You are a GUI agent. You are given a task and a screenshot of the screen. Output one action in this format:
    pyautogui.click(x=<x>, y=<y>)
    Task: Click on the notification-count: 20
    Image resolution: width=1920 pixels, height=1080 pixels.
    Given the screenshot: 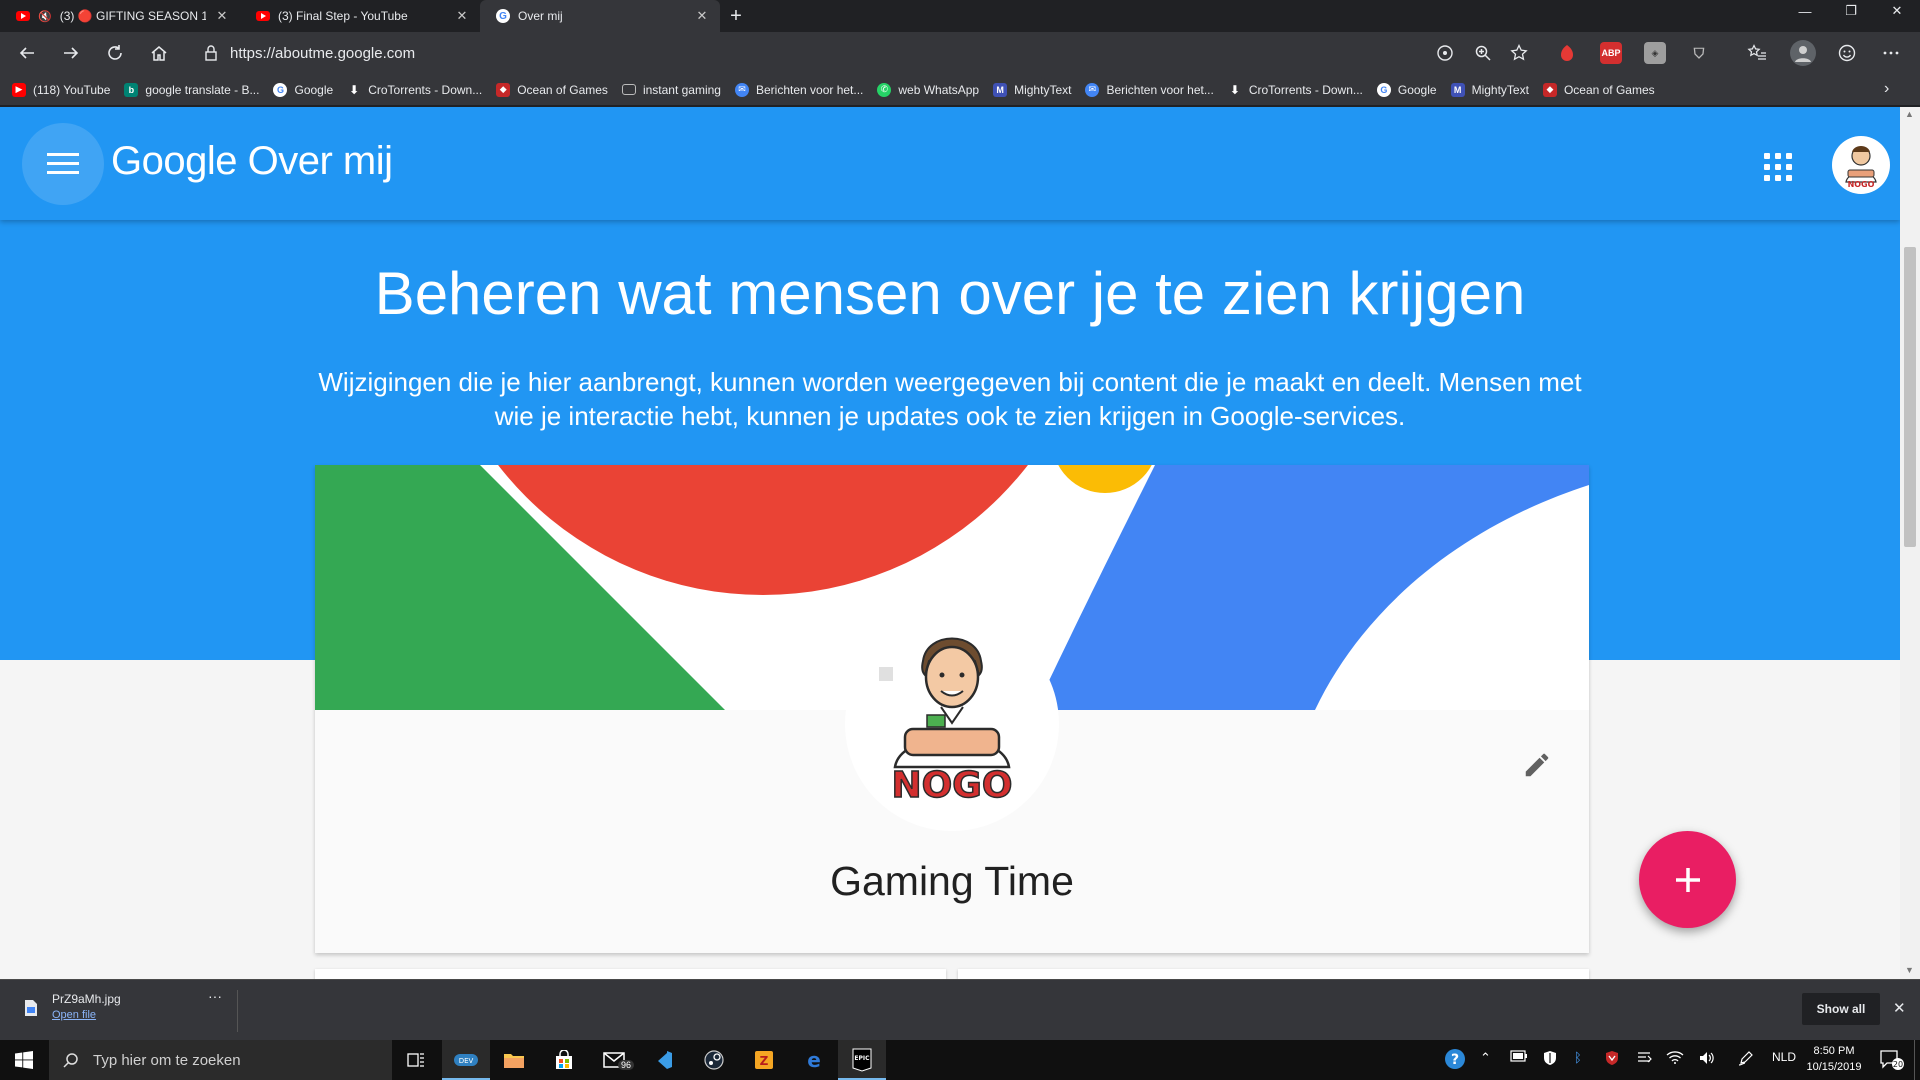 What is the action you would take?
    pyautogui.click(x=1898, y=1064)
    